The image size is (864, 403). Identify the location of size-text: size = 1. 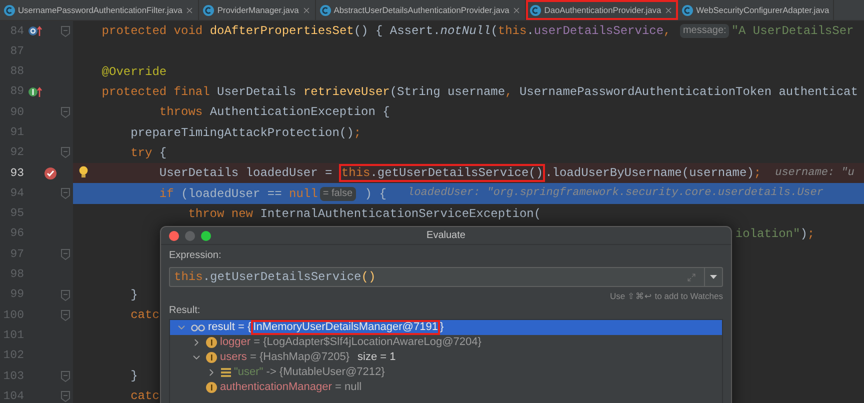
(377, 358).